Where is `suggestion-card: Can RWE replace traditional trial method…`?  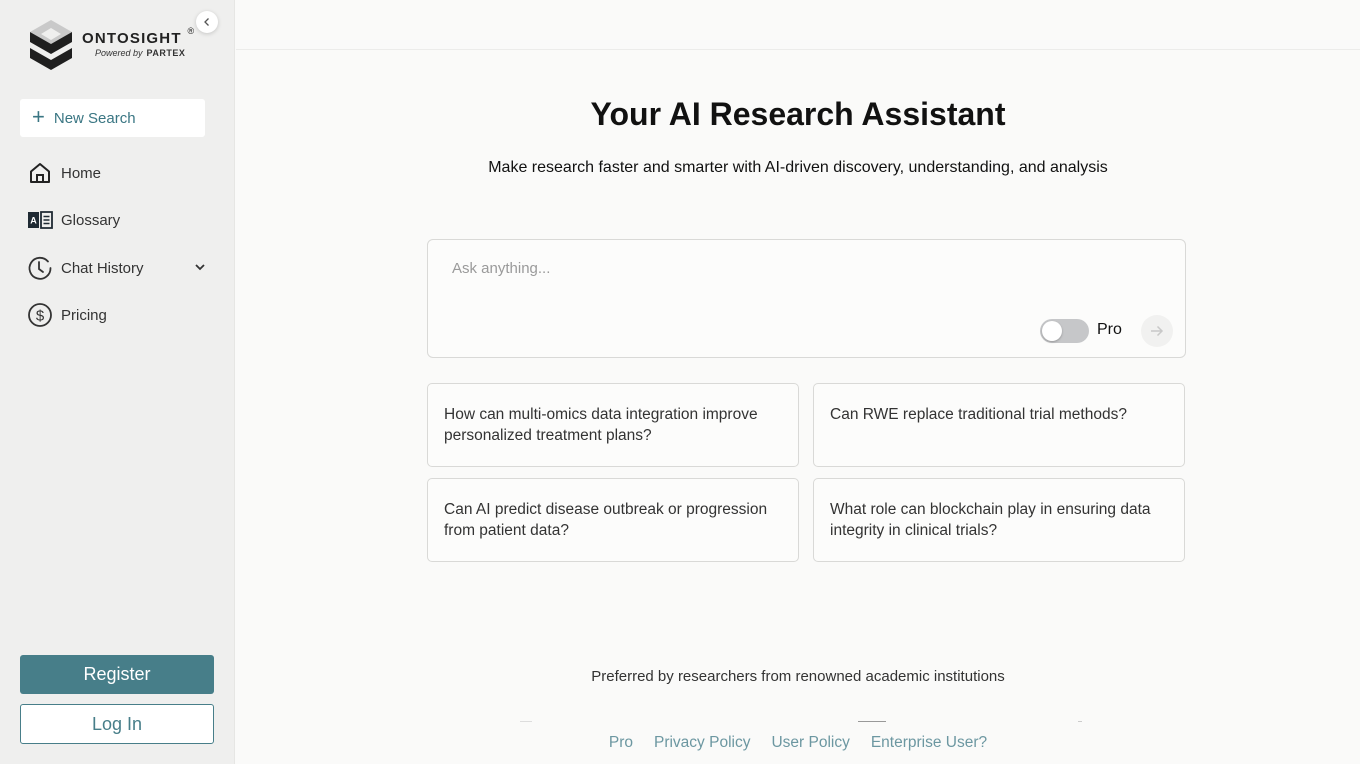 suggestion-card: Can RWE replace traditional trial method… is located at coordinates (999, 425).